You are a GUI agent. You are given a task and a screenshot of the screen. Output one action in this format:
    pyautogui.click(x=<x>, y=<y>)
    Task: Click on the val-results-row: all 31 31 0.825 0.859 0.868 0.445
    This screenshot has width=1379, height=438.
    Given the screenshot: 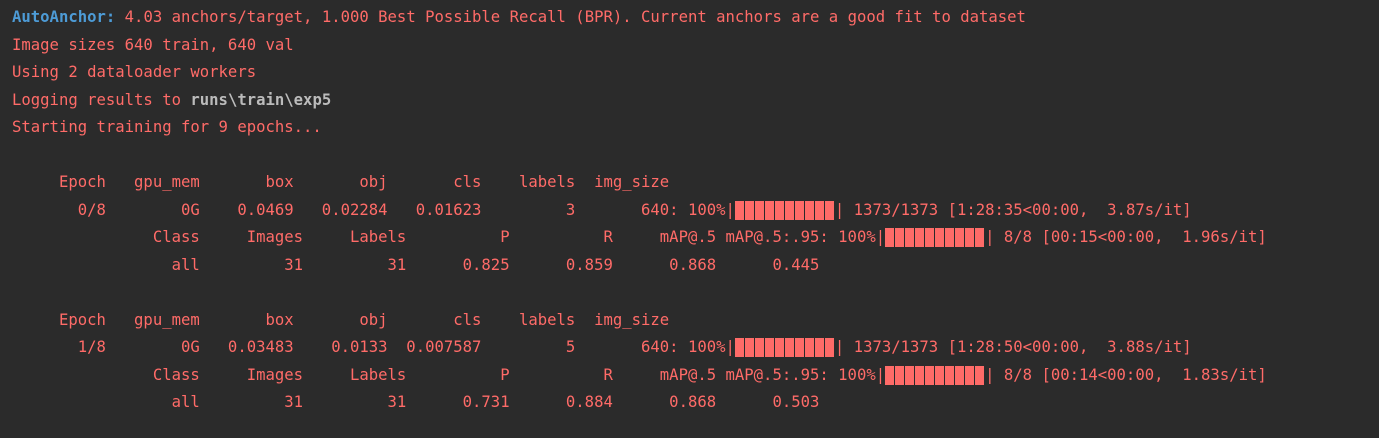 What is the action you would take?
    pyautogui.click(x=416, y=264)
    